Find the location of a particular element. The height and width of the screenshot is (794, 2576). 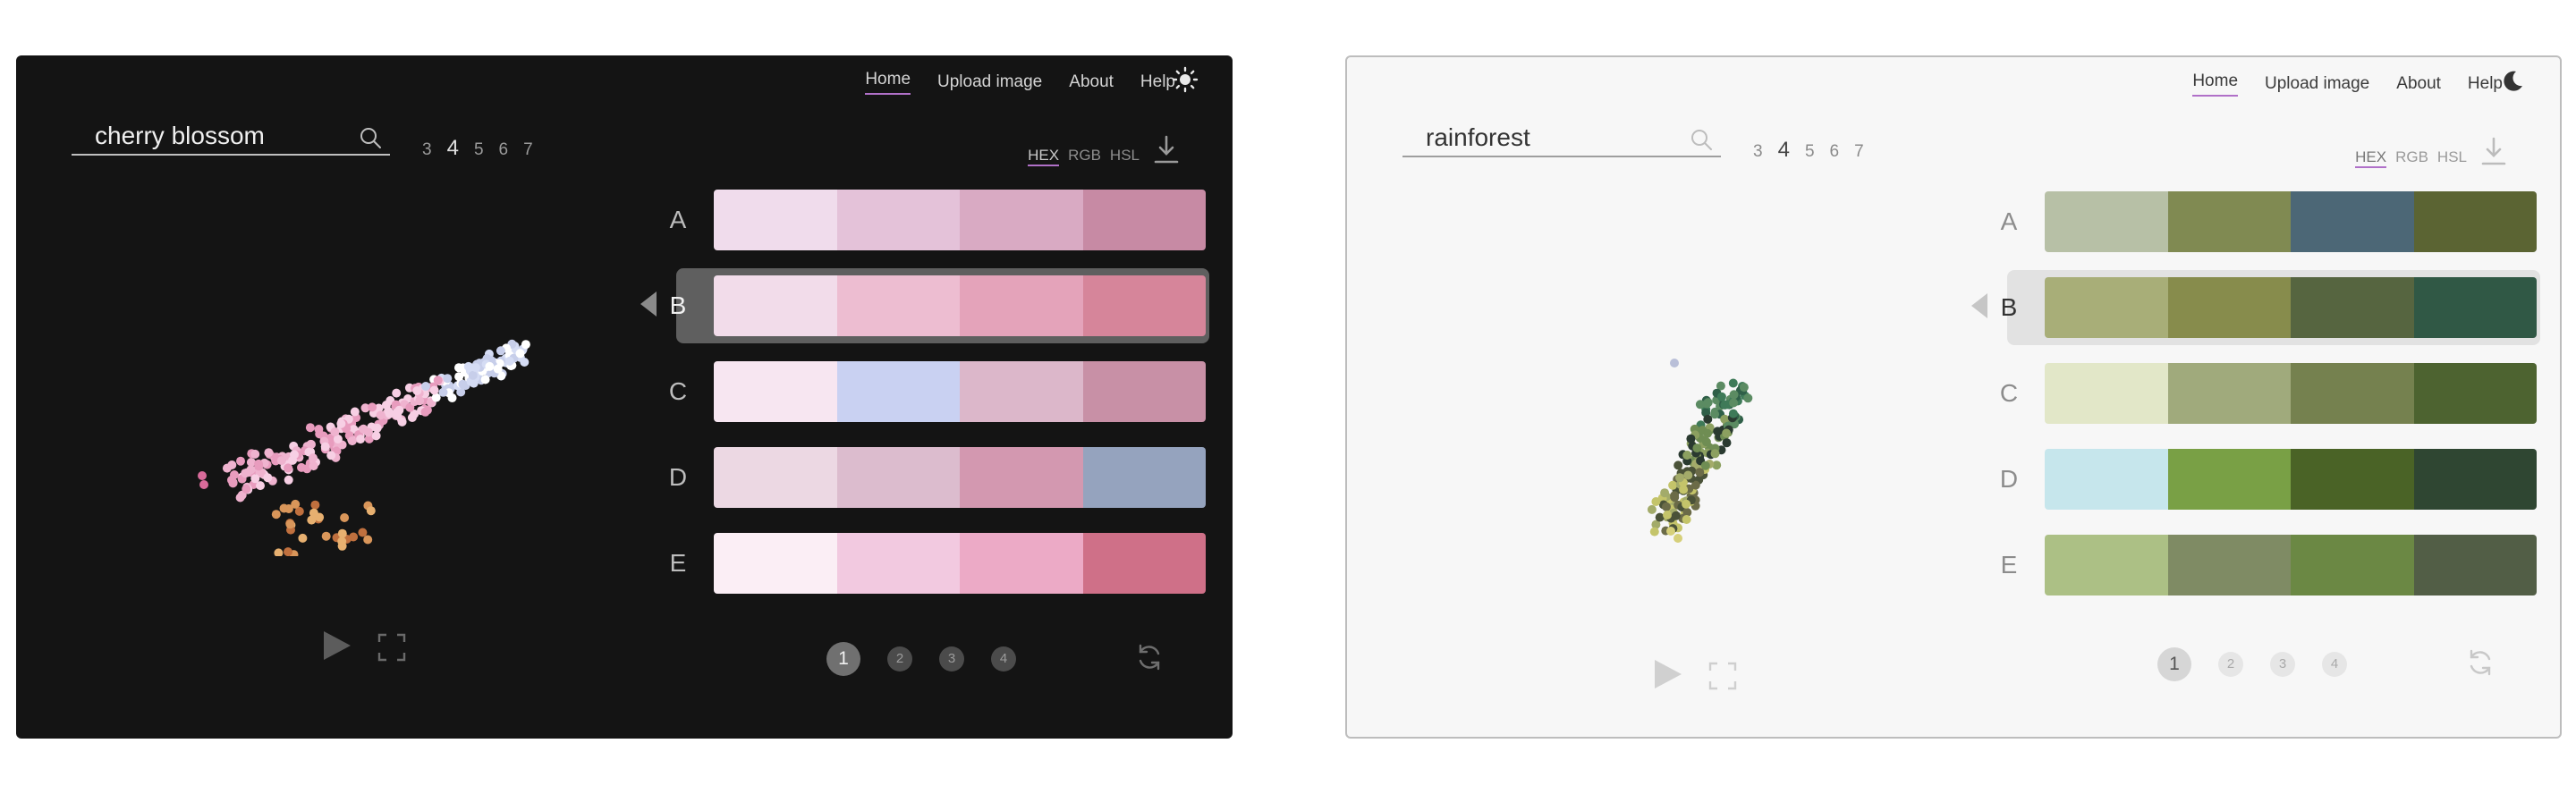

palette-swatches is located at coordinates (960, 477).